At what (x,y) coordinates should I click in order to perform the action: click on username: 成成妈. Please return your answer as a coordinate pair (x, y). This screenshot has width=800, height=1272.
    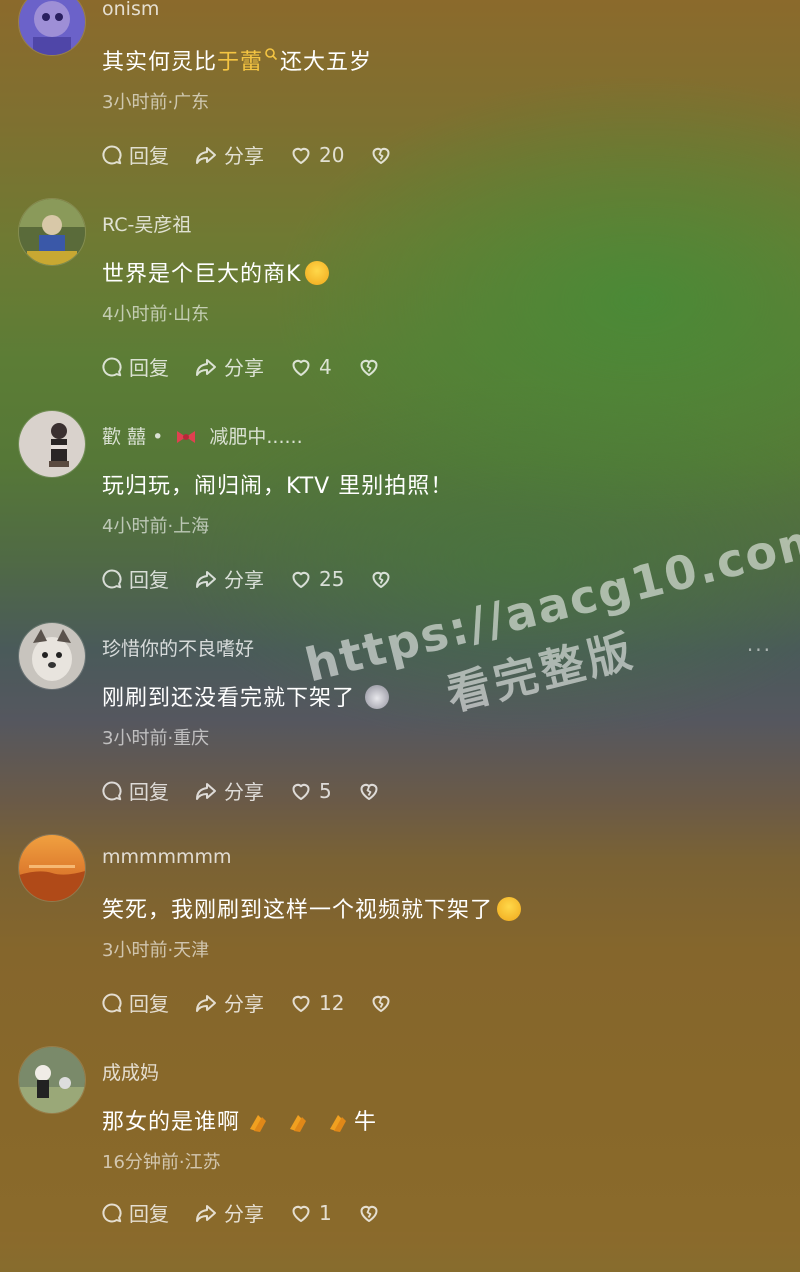
    Looking at the image, I should click on (130, 1071).